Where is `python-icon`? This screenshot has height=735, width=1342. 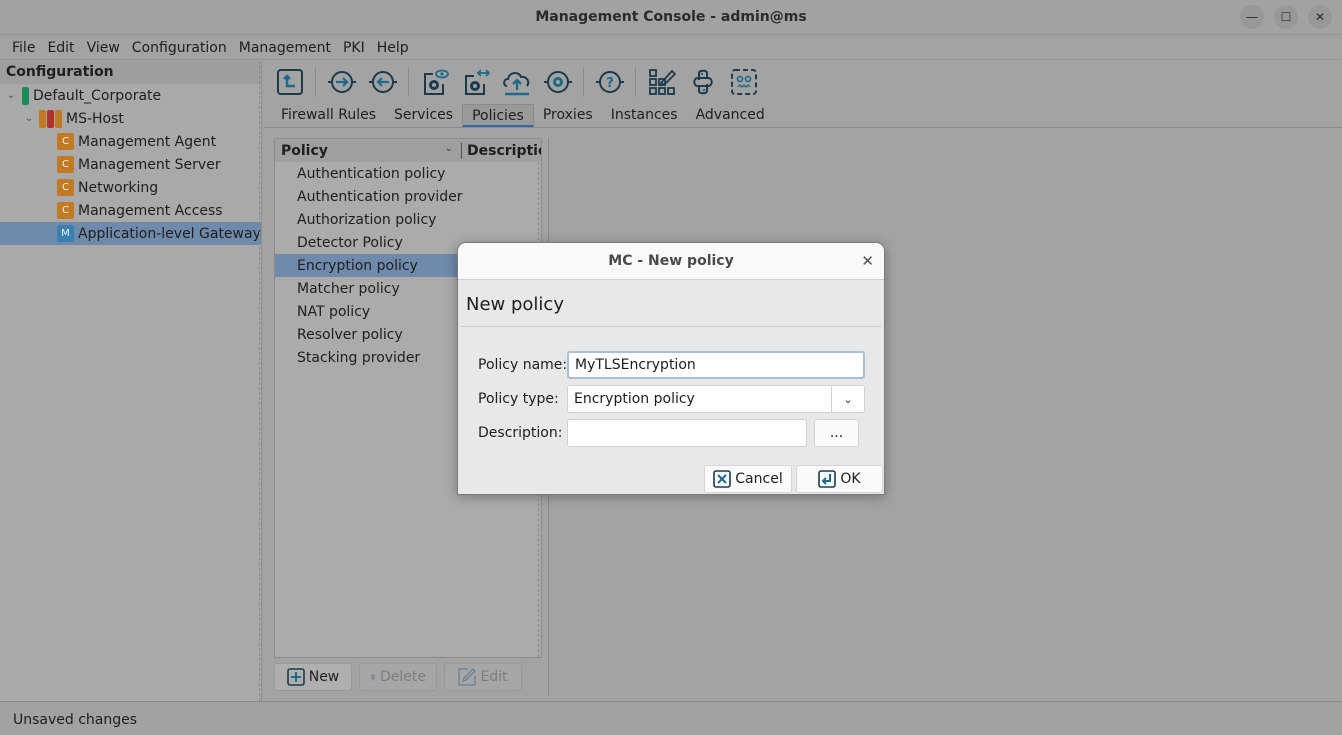
python-icon is located at coordinates (703, 82).